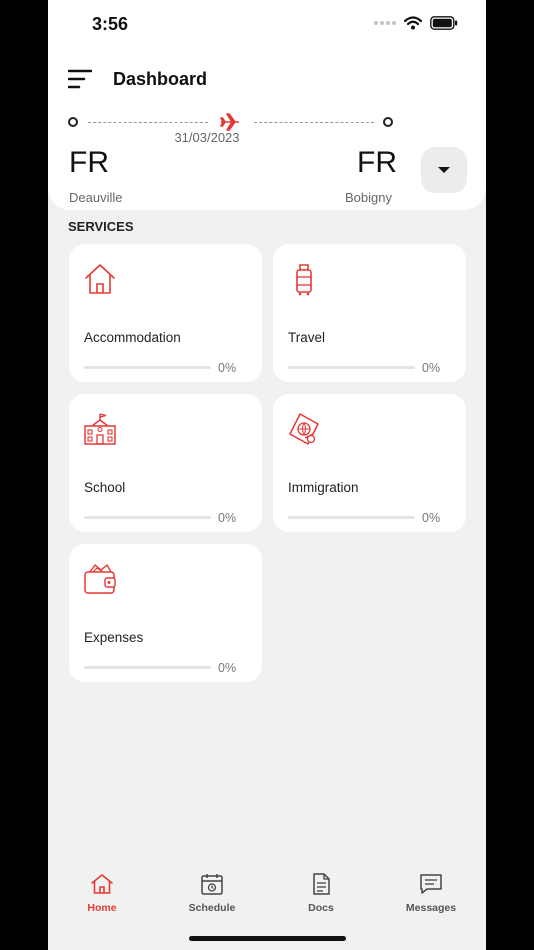 The image size is (534, 950). Describe the element at coordinates (369, 313) in the screenshot. I see `service-card-travel: Travel 0%` at that location.